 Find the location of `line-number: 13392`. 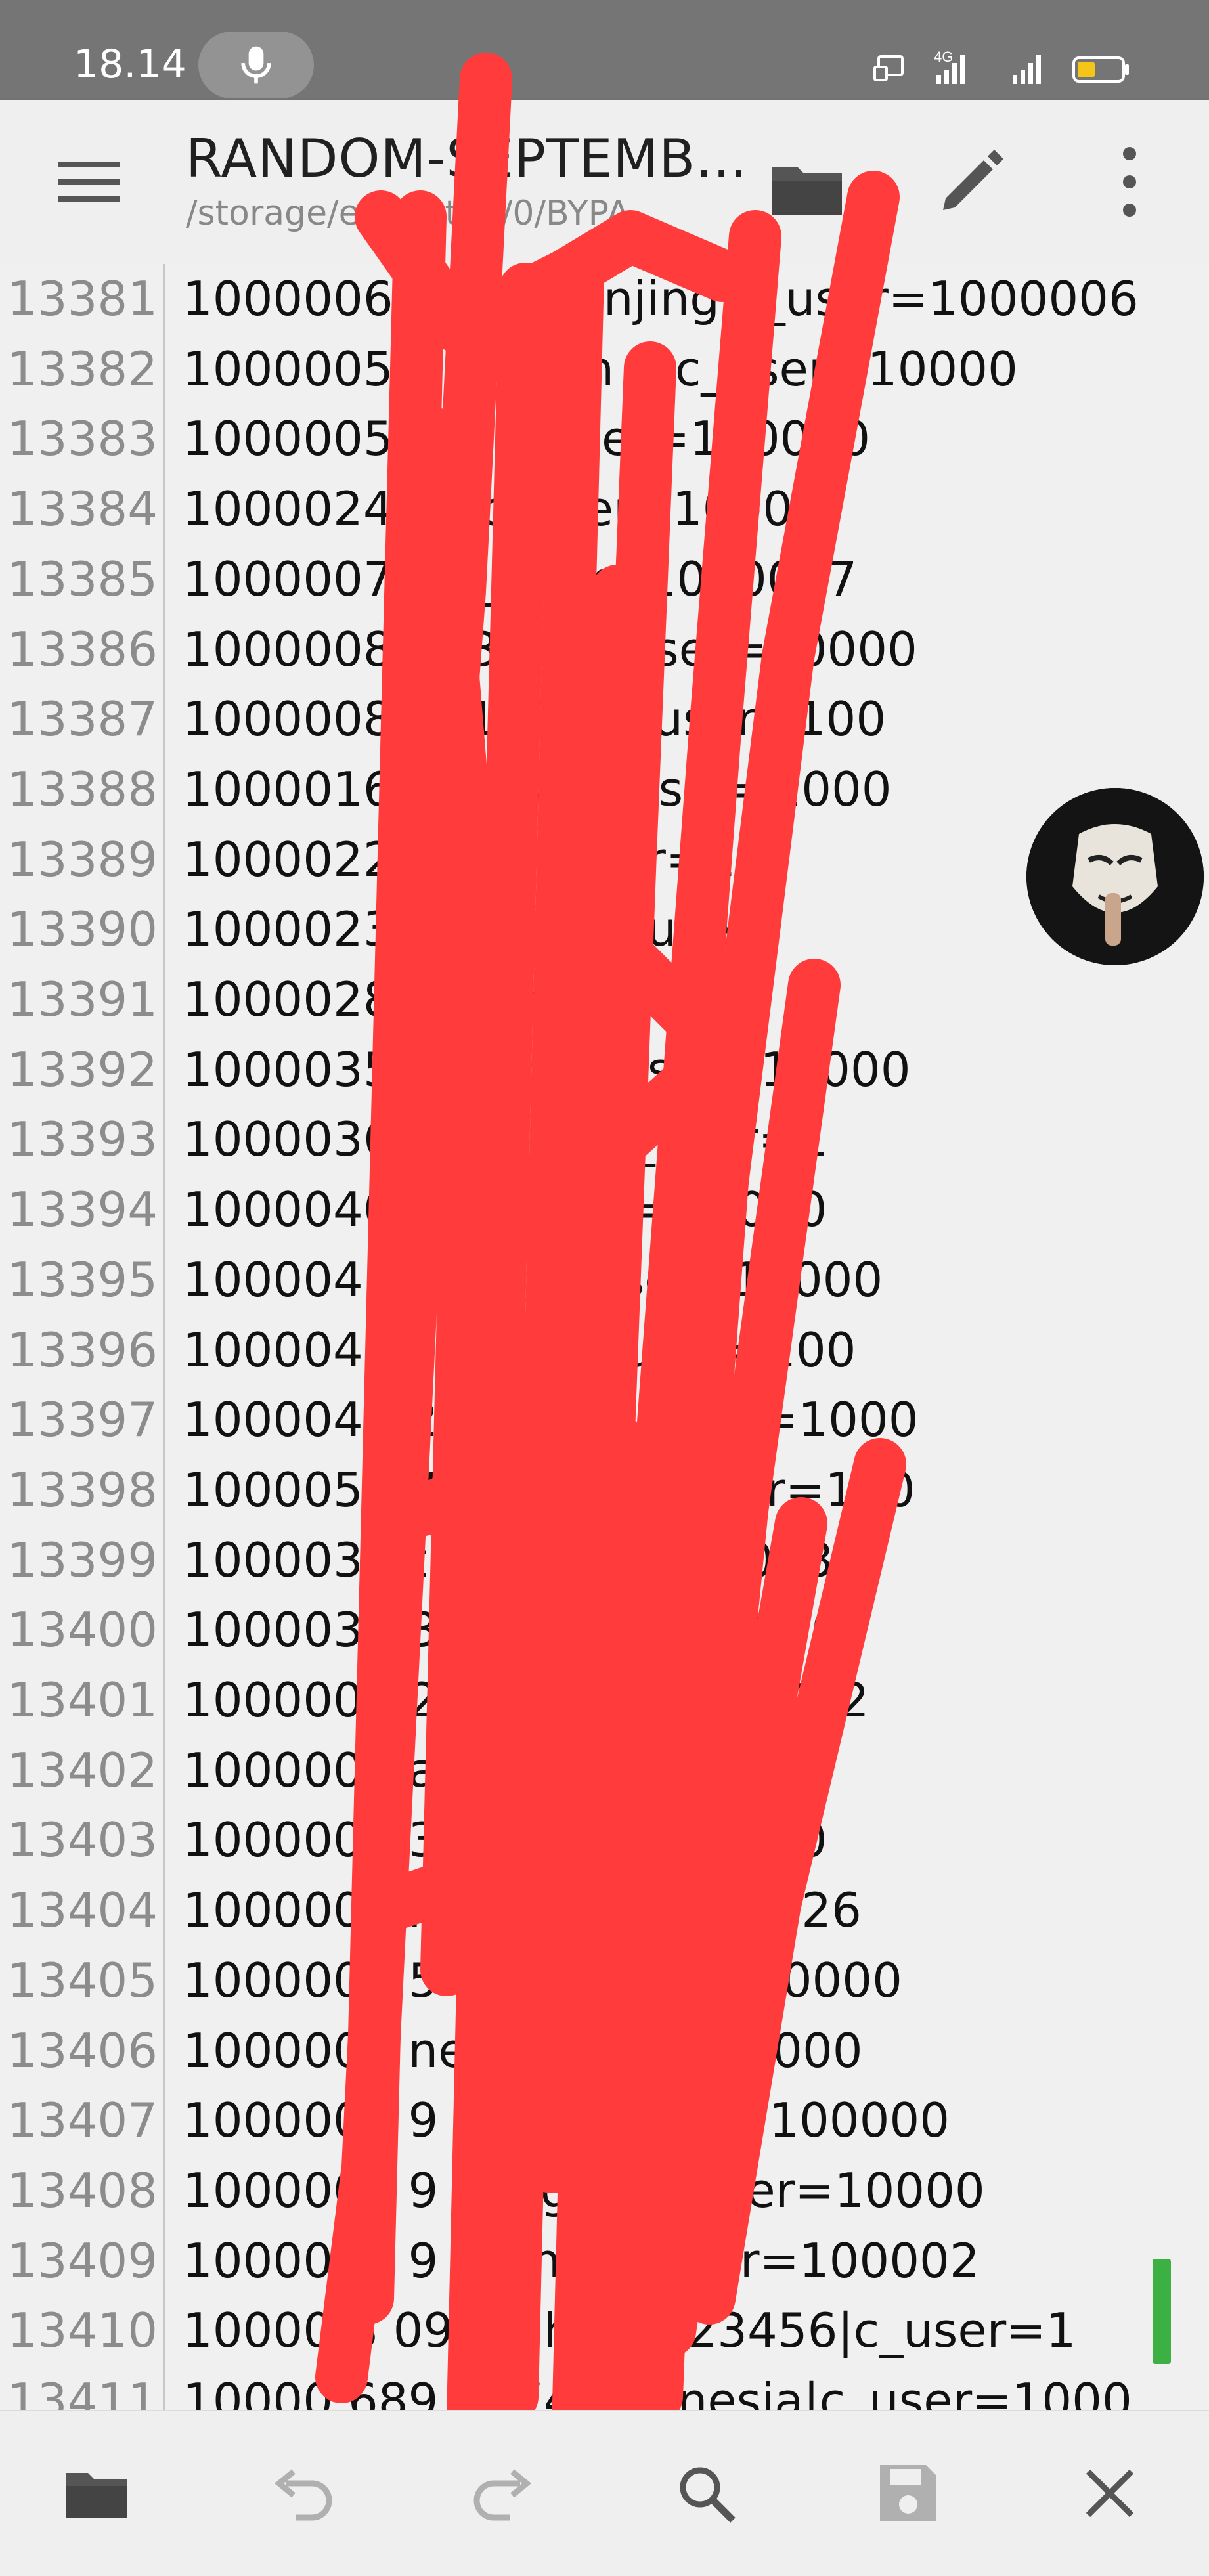

line-number: 13392 is located at coordinates (82, 1070).